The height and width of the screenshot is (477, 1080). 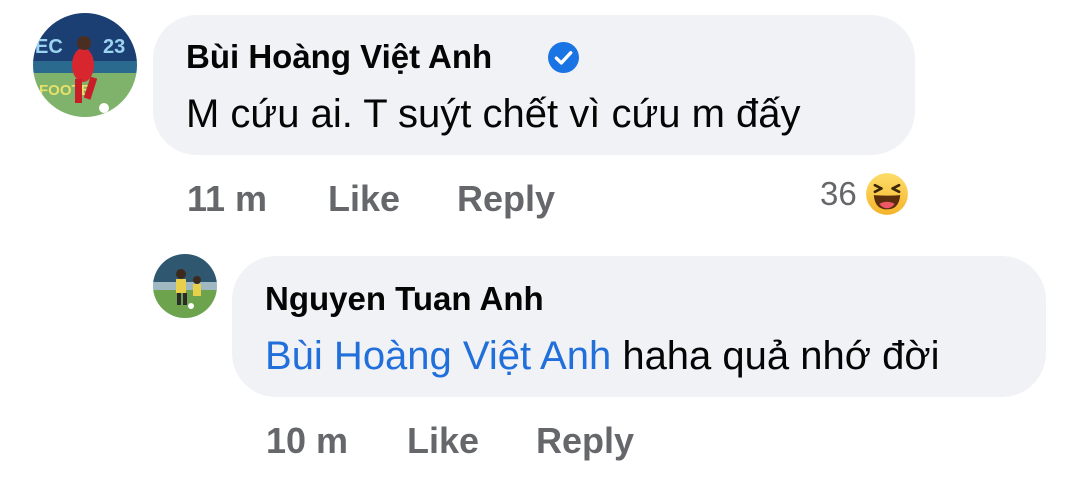 What do you see at coordinates (114, 47) in the screenshot?
I see `svg-text: 23` at bounding box center [114, 47].